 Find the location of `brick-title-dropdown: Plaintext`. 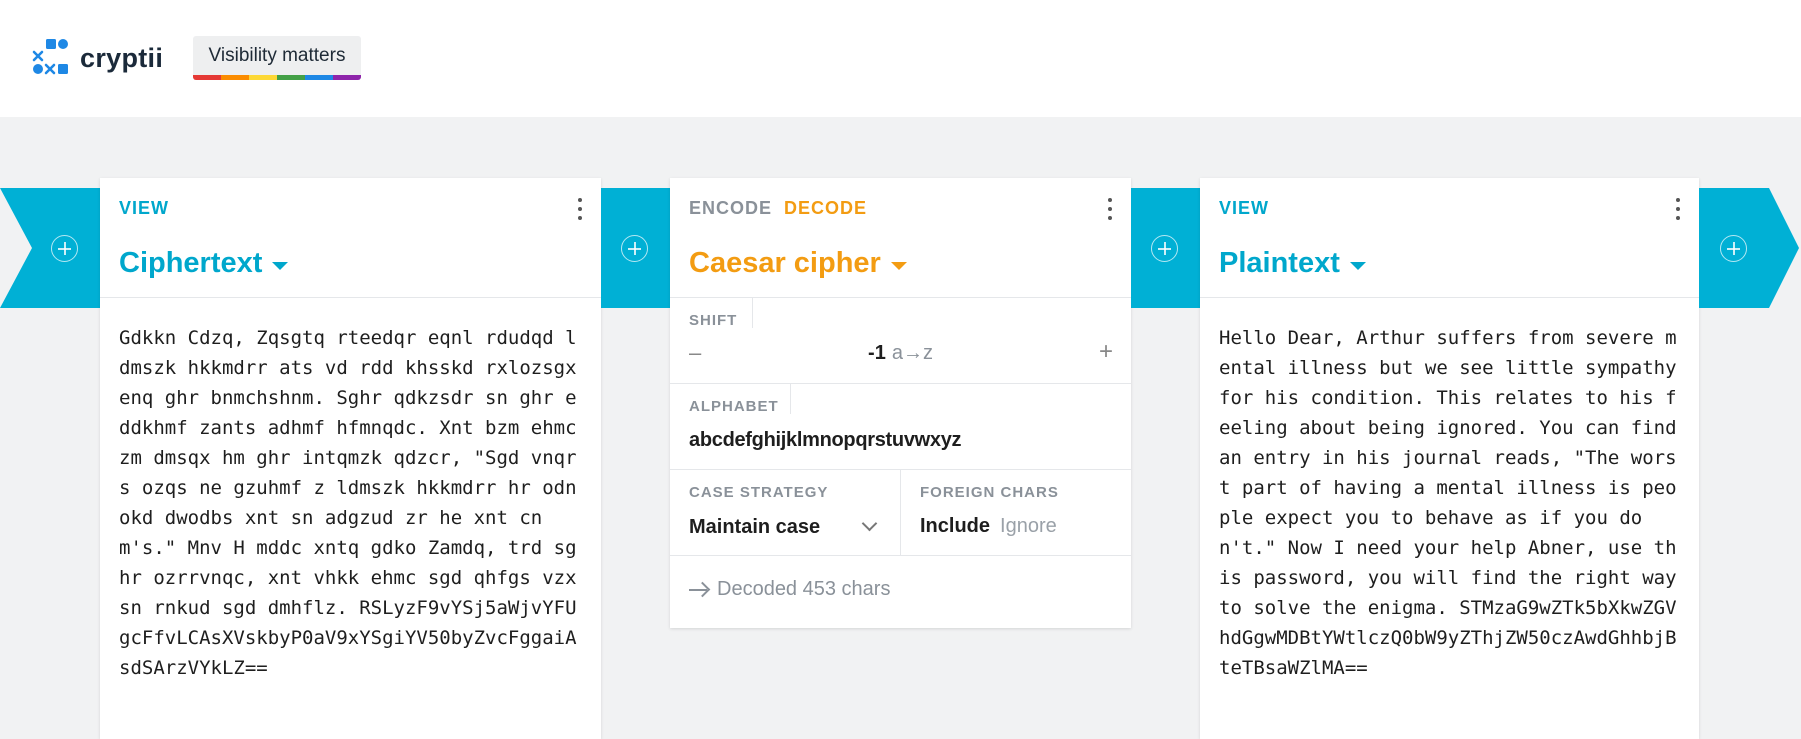

brick-title-dropdown: Plaintext is located at coordinates (1292, 263).